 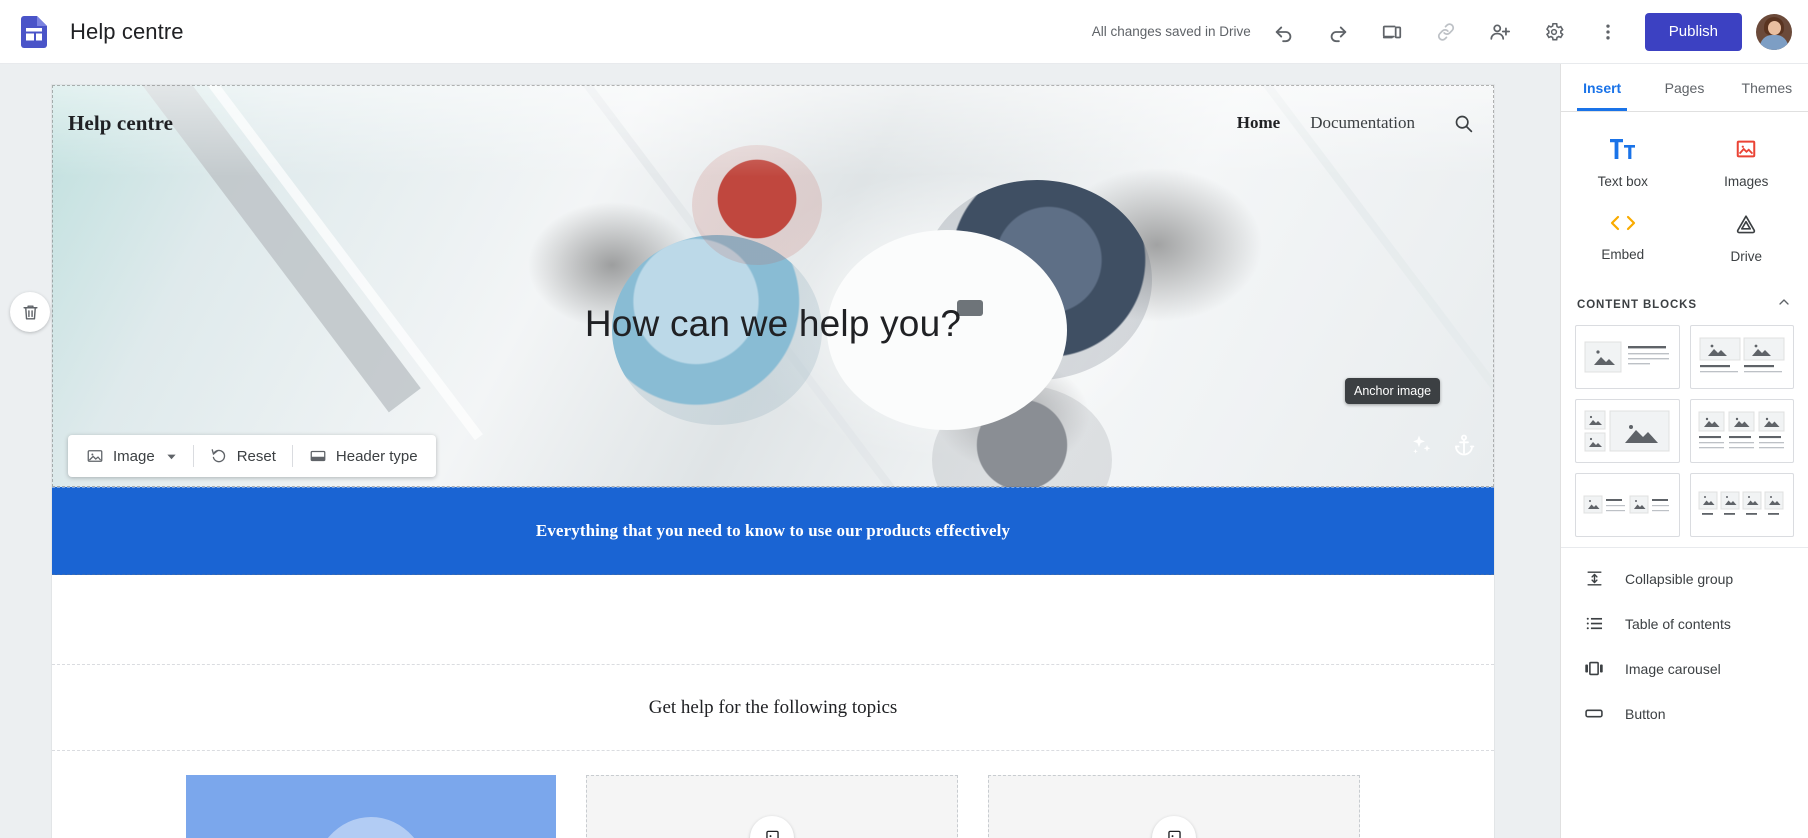 I want to click on image-edit-toolbar: Image Reset Header type, so click(x=252, y=456).